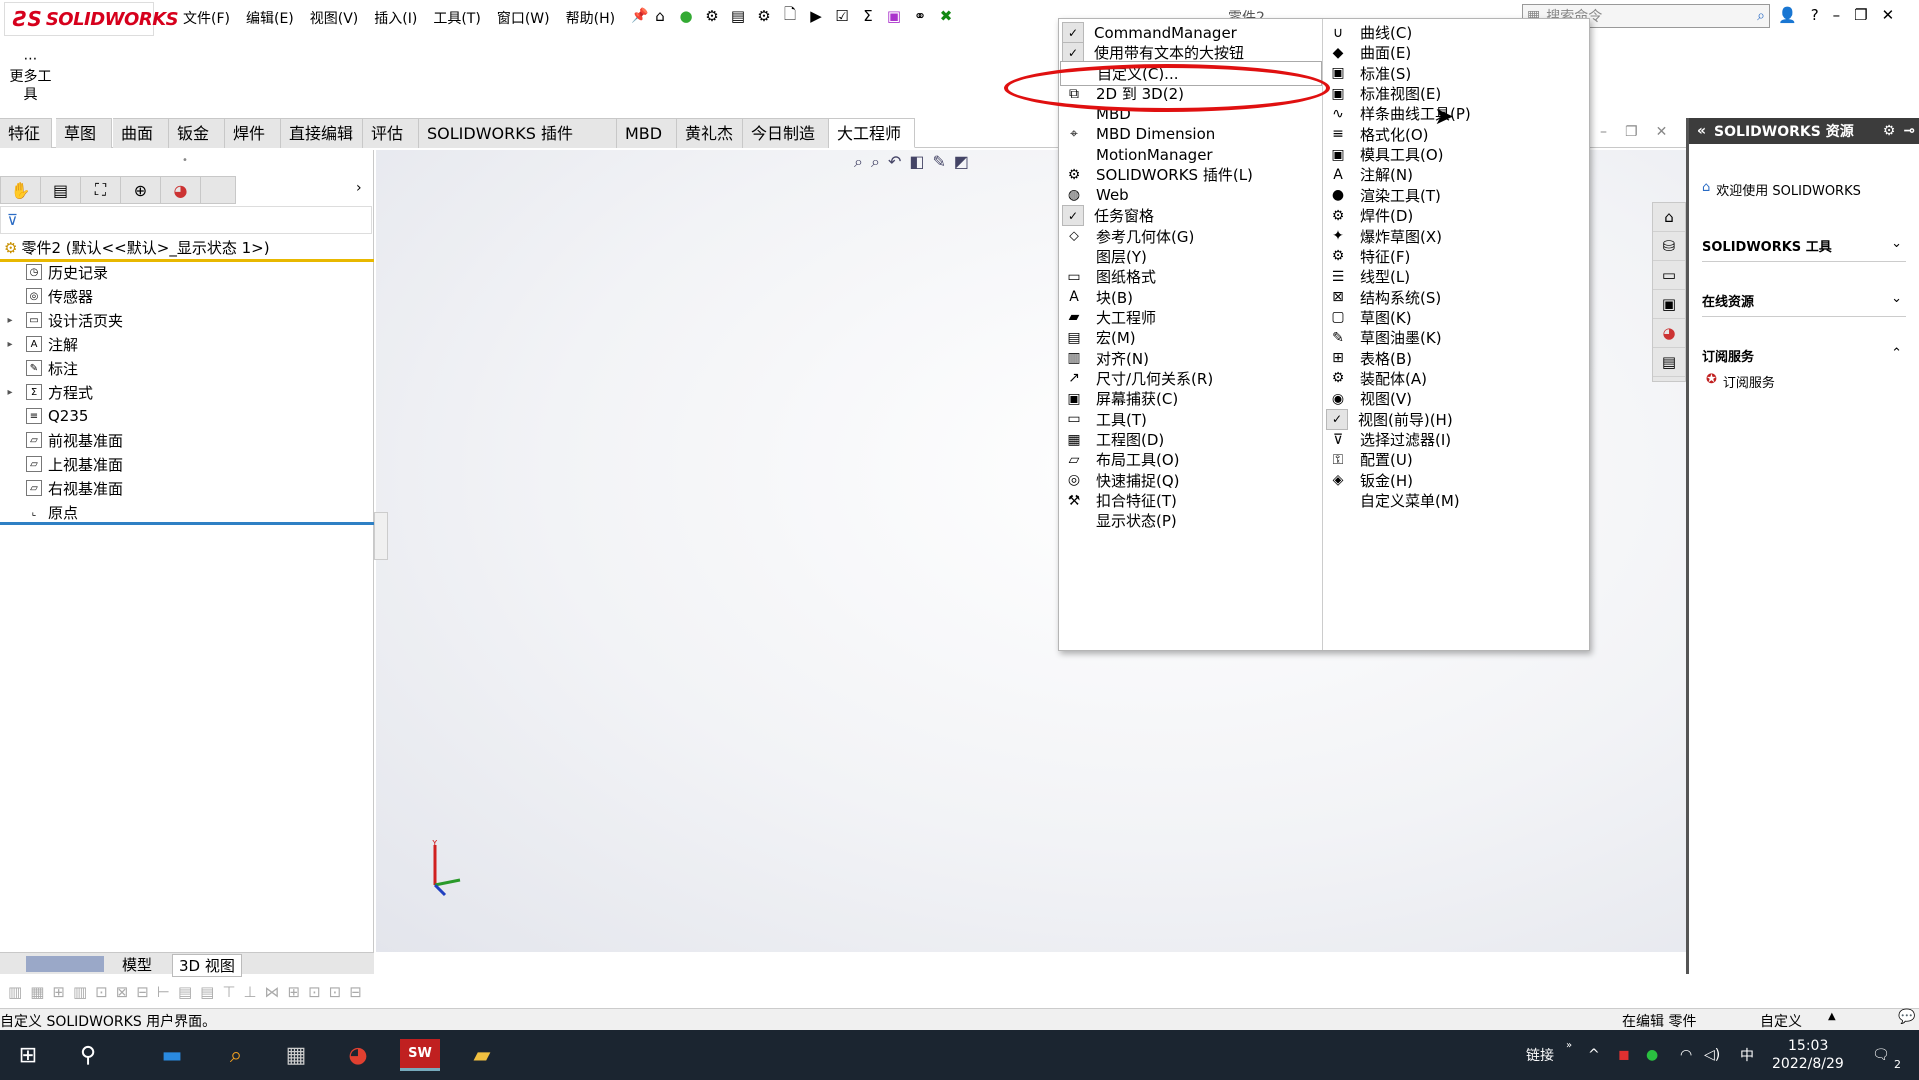 This screenshot has width=1919, height=1080. Describe the element at coordinates (738, 16) in the screenshot. I see `list-icon: ▤` at that location.